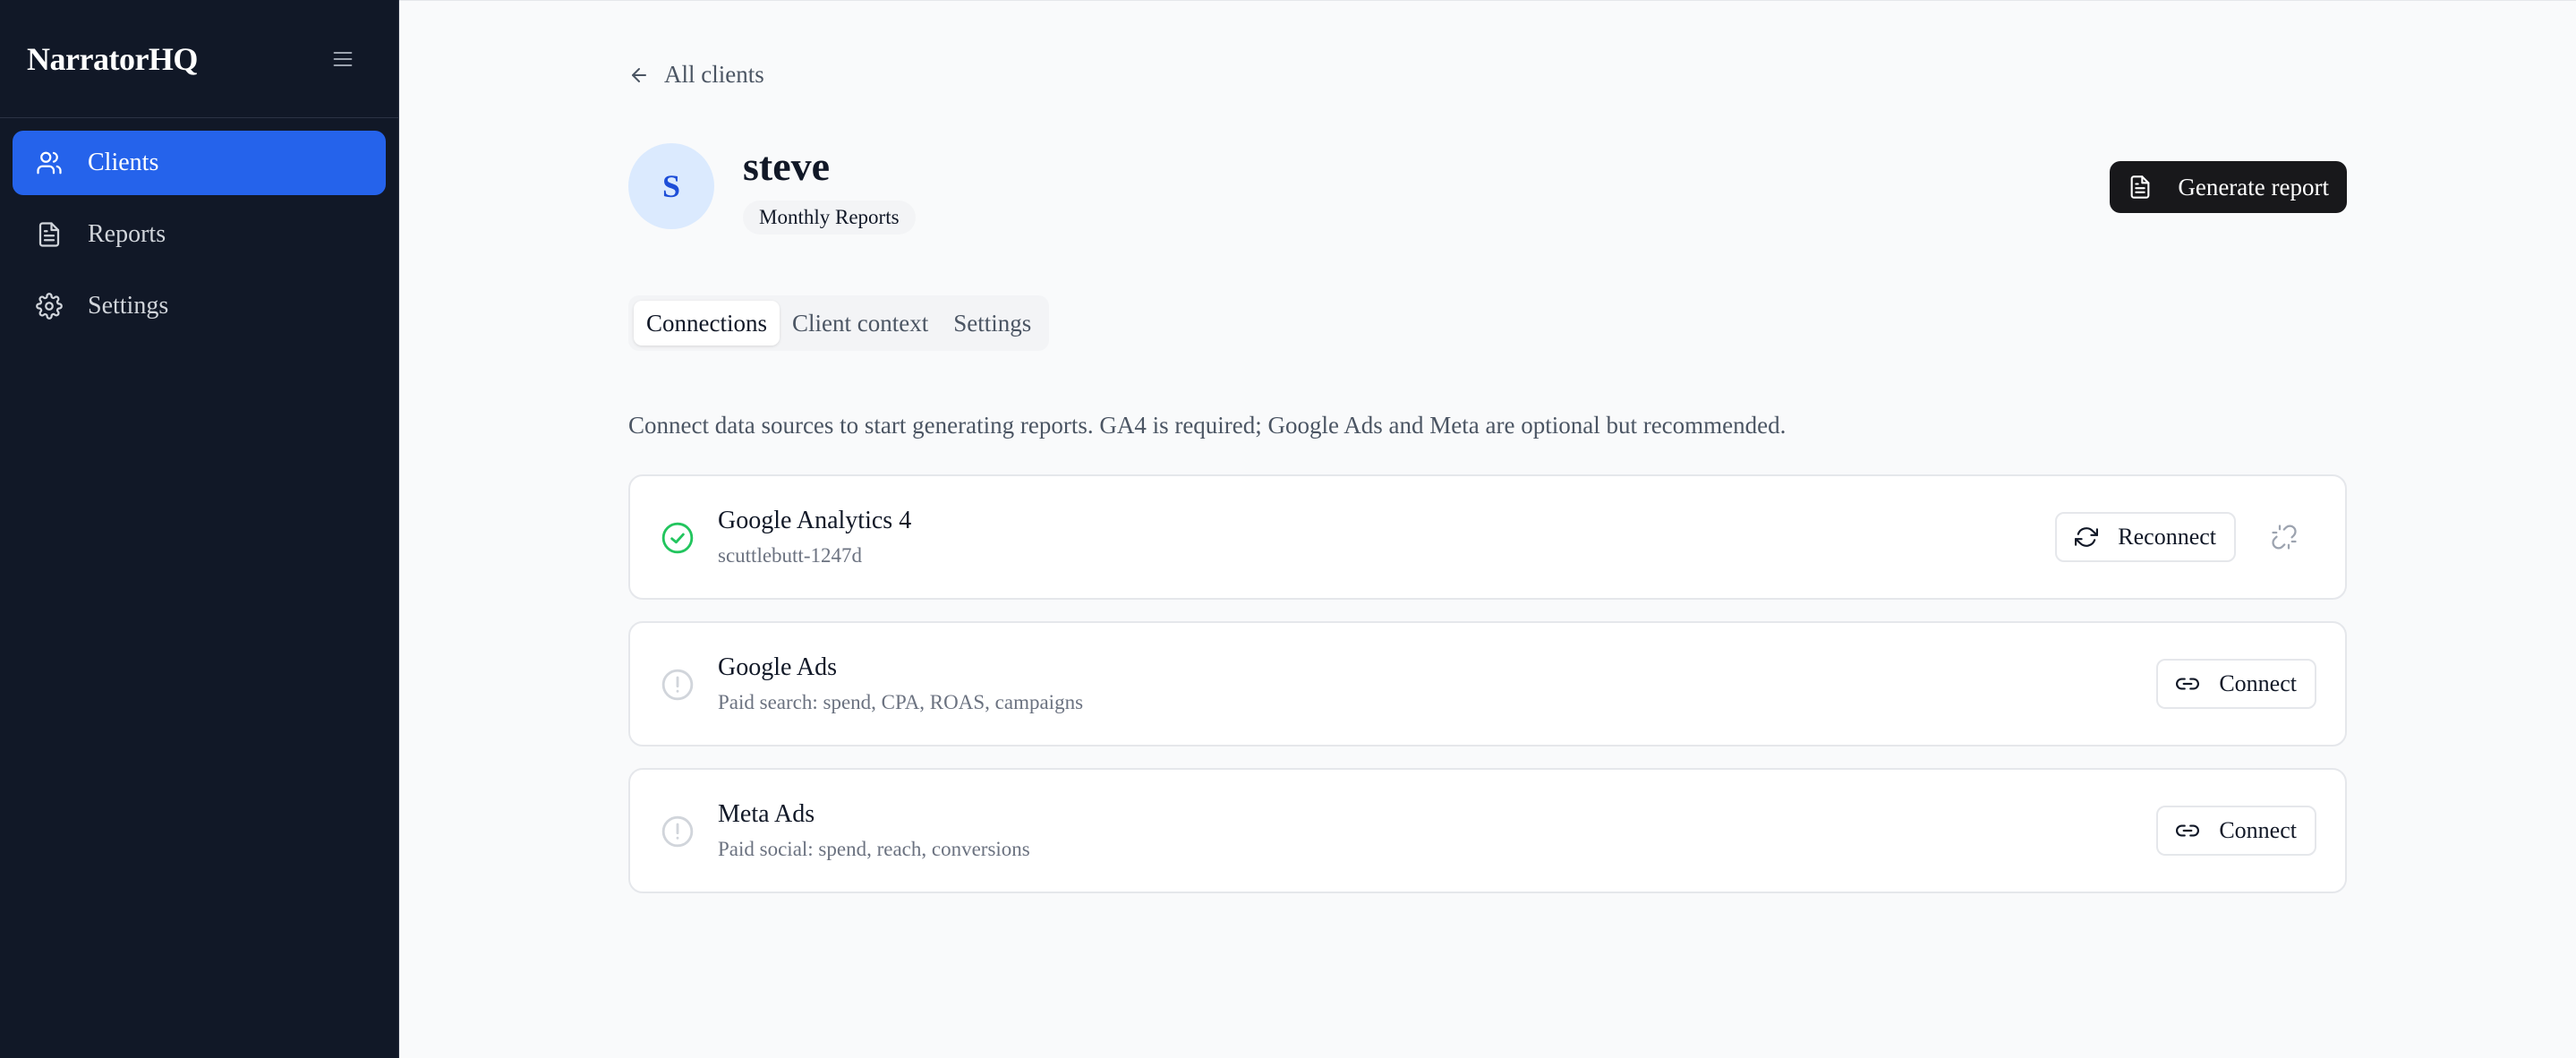  I want to click on arrow-left-icon, so click(640, 75).